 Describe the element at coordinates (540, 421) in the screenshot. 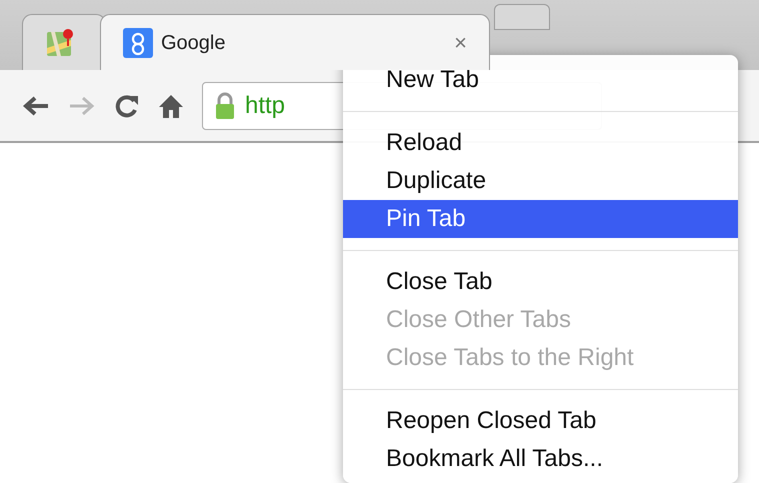

I see `menu-item: Reopen Closed Tab` at that location.